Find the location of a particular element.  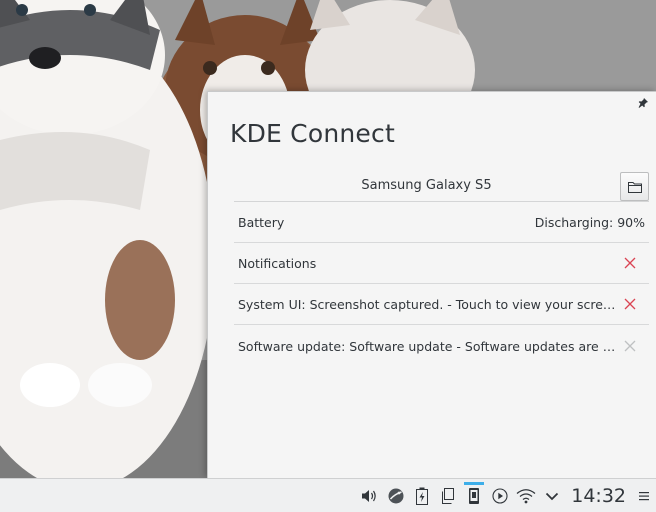

volume-icon is located at coordinates (370, 495).